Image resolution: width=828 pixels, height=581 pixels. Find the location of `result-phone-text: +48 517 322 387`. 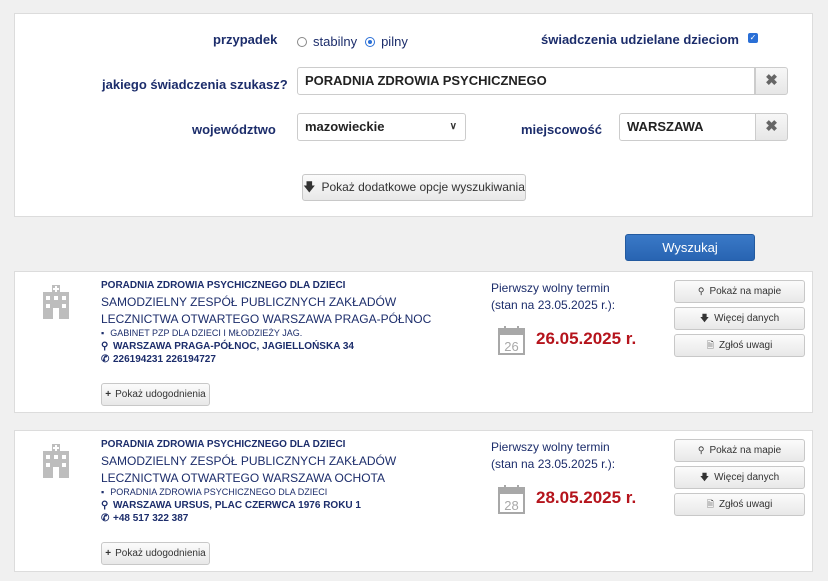

result-phone-text: +48 517 322 387 is located at coordinates (151, 518).